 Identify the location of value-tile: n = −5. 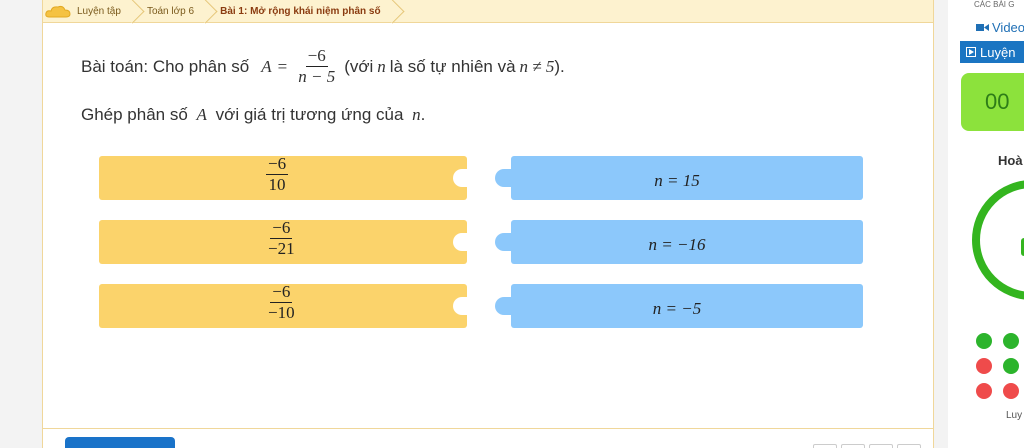
(679, 306).